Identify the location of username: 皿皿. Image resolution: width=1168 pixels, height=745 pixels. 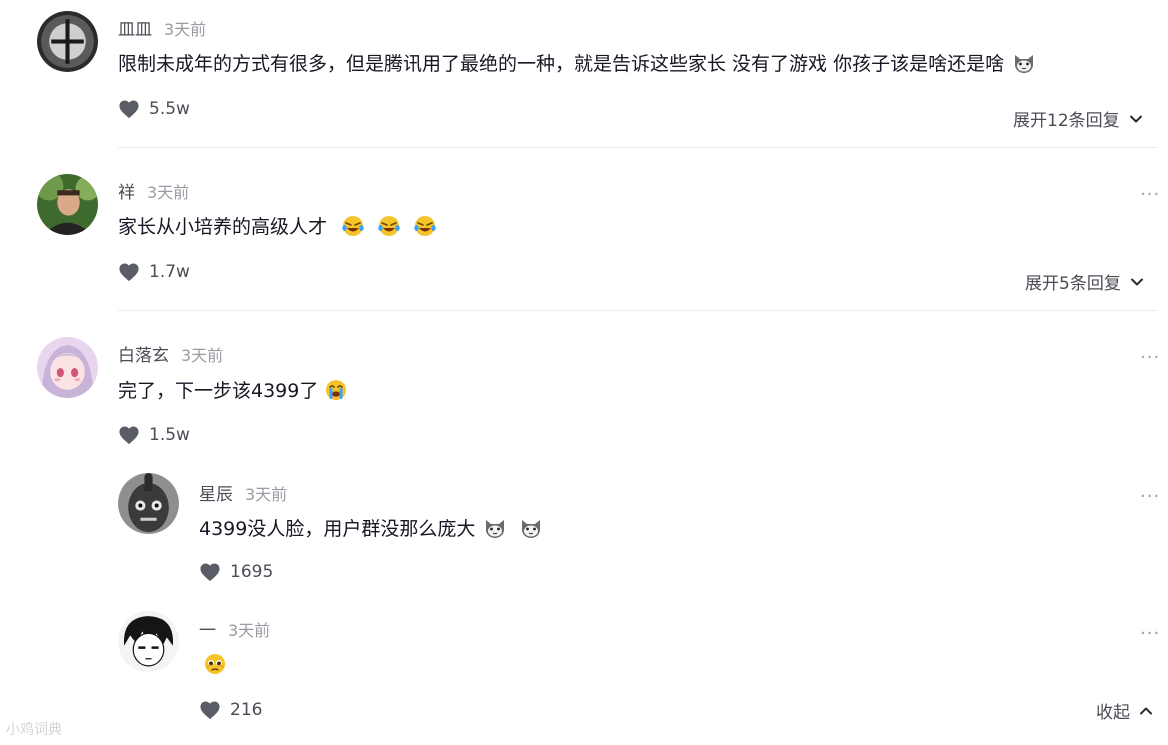
(135, 30).